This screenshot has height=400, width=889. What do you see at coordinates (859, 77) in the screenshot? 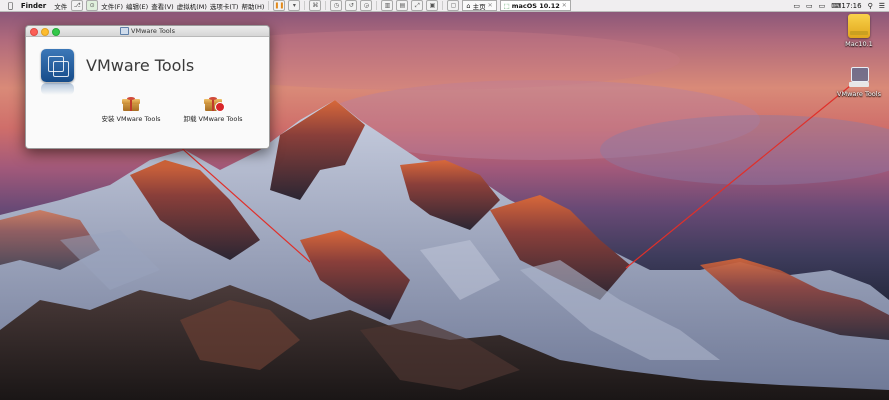
I see `dvd-drive-icon` at bounding box center [859, 77].